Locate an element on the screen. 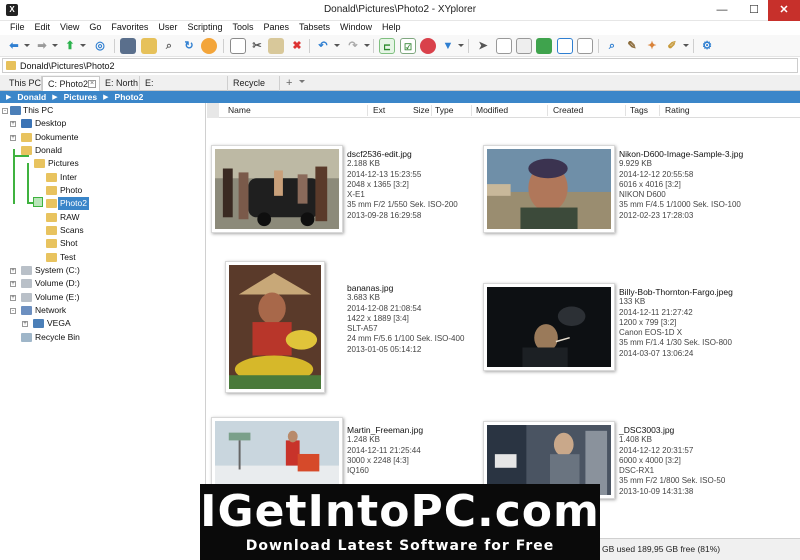  thumbnail-martin-freeman is located at coordinates (277, 453).